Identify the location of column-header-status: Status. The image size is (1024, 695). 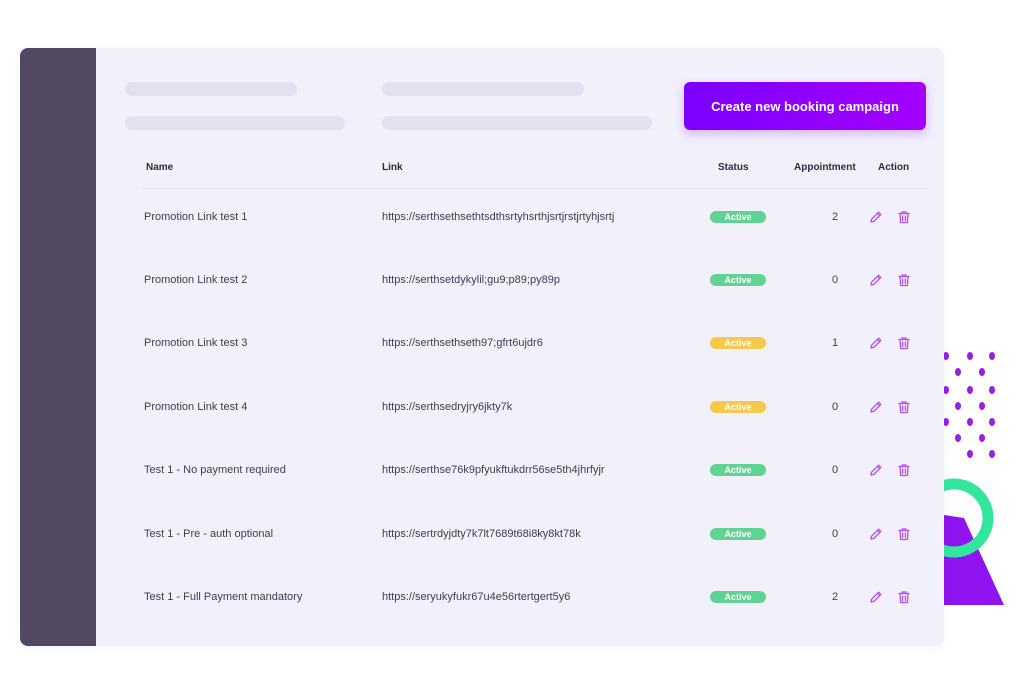
(733, 167).